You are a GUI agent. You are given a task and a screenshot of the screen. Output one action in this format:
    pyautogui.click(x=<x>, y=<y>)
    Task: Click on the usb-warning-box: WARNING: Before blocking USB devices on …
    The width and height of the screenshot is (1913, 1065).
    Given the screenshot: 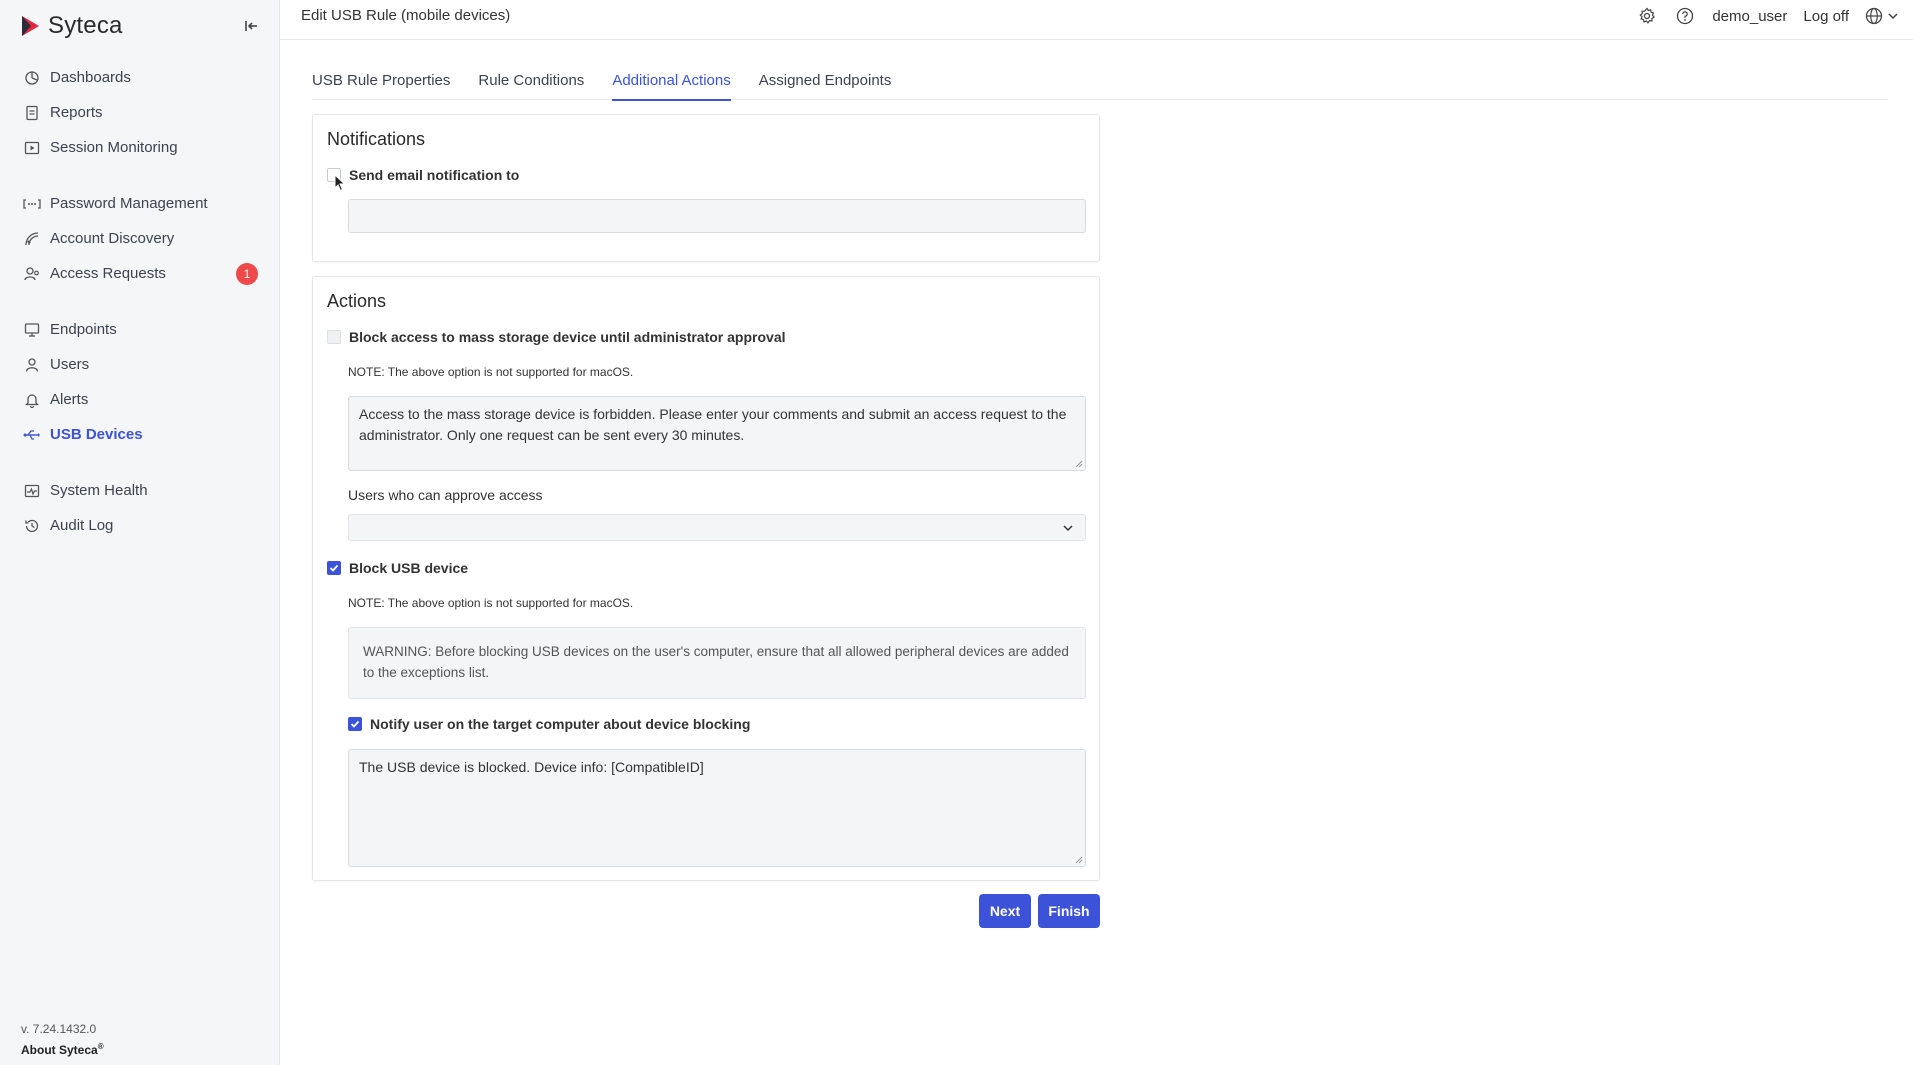 What is the action you would take?
    pyautogui.click(x=717, y=663)
    